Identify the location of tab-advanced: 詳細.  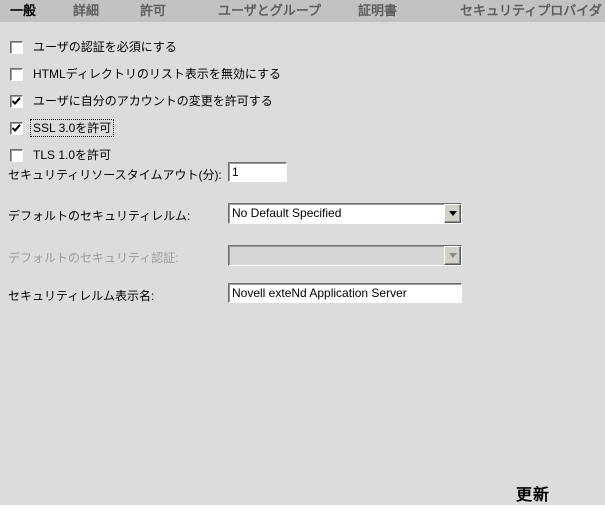
(86, 11).